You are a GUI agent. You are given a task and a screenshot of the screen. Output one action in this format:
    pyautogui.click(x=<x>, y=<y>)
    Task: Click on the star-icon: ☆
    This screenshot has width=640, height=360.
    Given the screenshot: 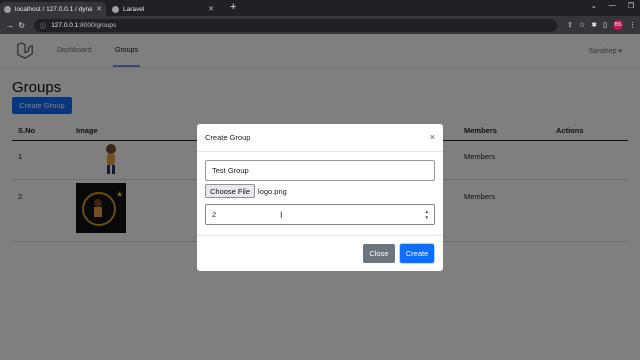 What is the action you would take?
    pyautogui.click(x=582, y=25)
    